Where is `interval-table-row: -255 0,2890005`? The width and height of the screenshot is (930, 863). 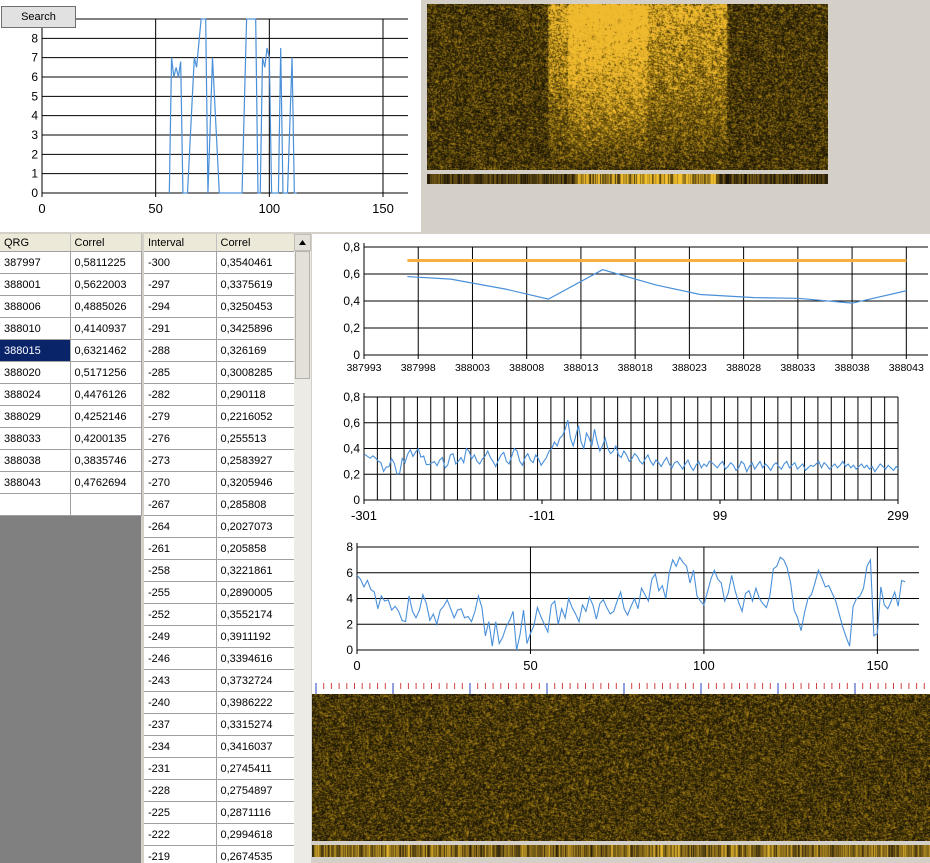 interval-table-row: -255 0,2890005 is located at coordinates (219, 592).